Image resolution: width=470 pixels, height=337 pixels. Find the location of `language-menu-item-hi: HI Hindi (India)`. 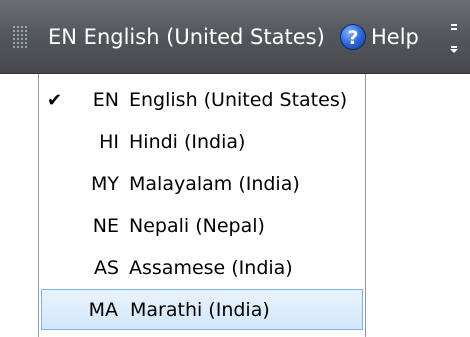

language-menu-item-hi: HI Hindi (India) is located at coordinates (202, 142).